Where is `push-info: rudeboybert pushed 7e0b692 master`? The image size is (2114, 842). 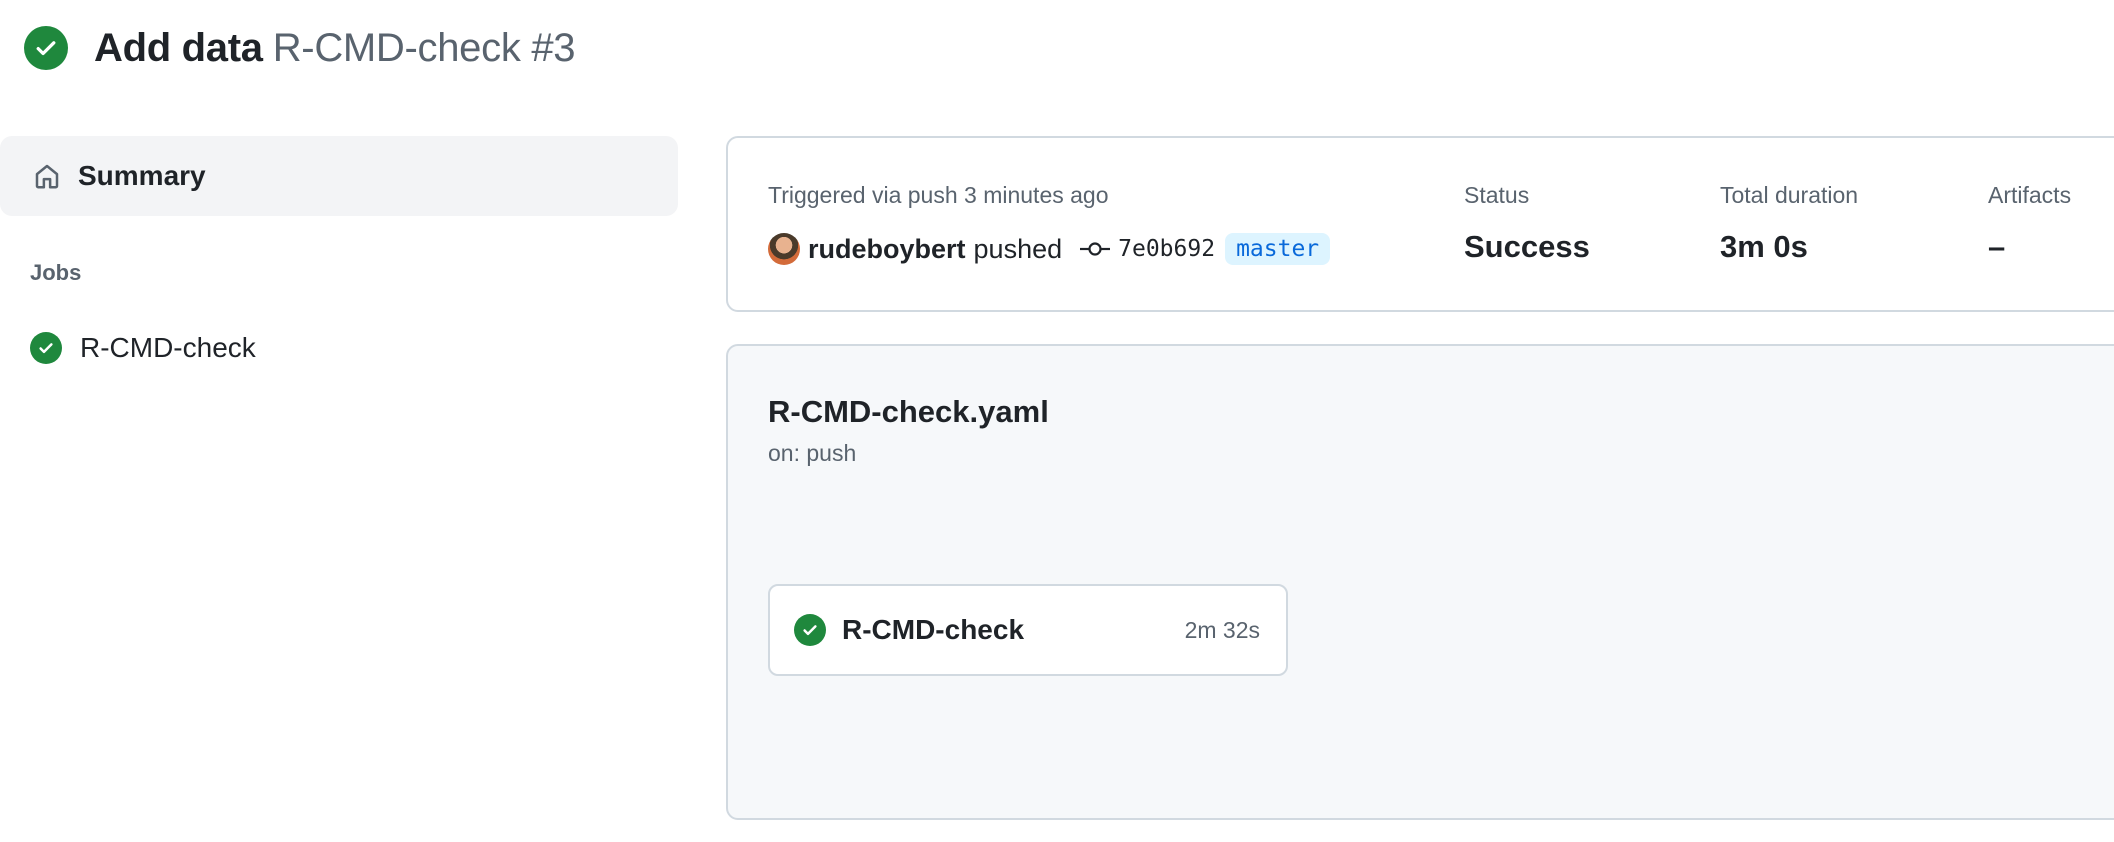
push-info: rudeboybert pushed 7e0b692 master is located at coordinates (1049, 249).